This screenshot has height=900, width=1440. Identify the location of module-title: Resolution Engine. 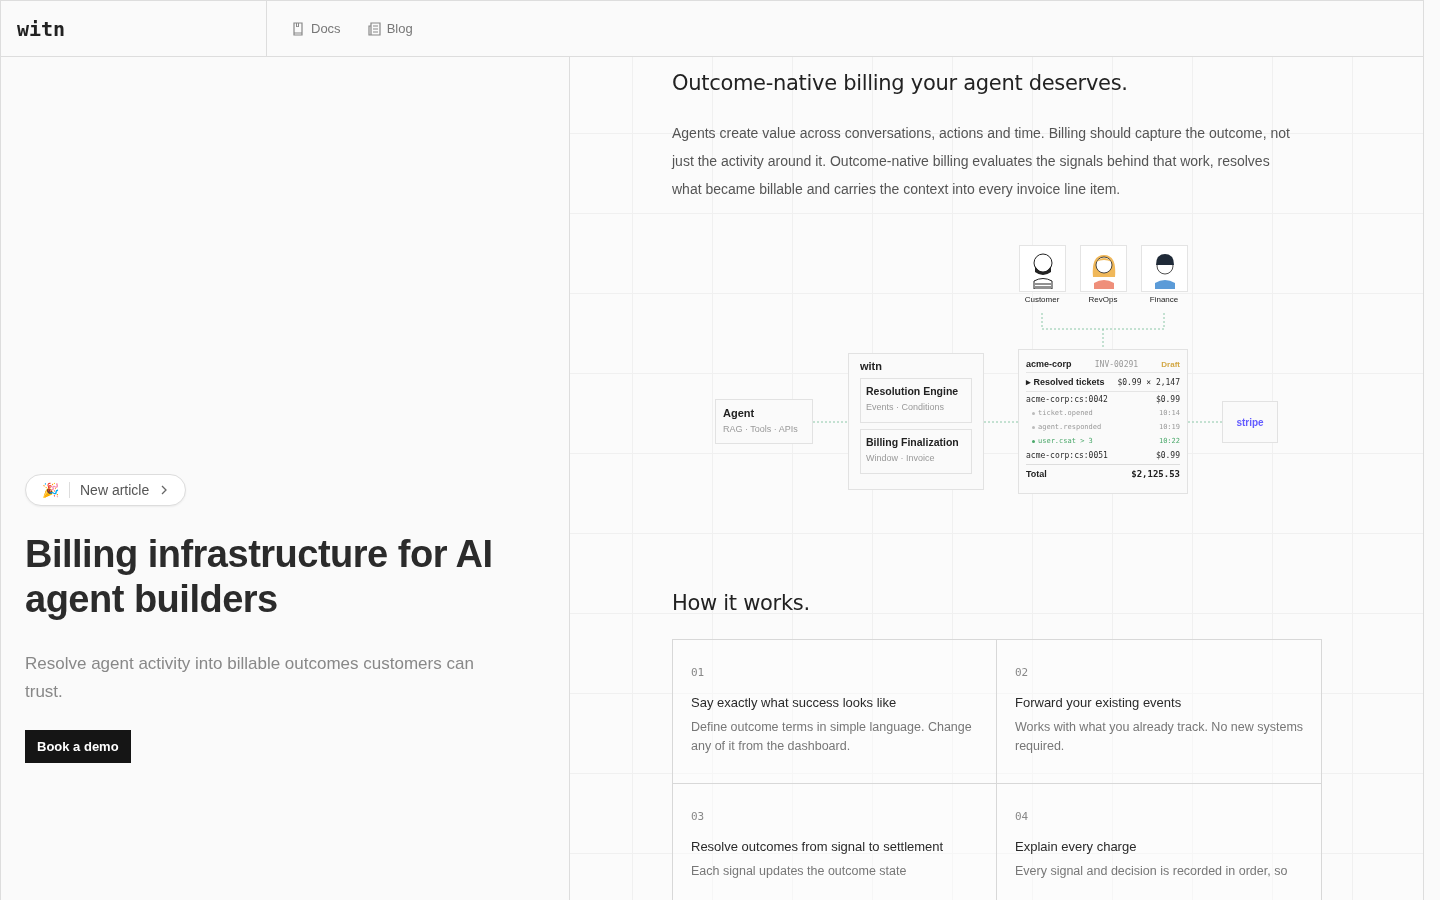
(913, 391).